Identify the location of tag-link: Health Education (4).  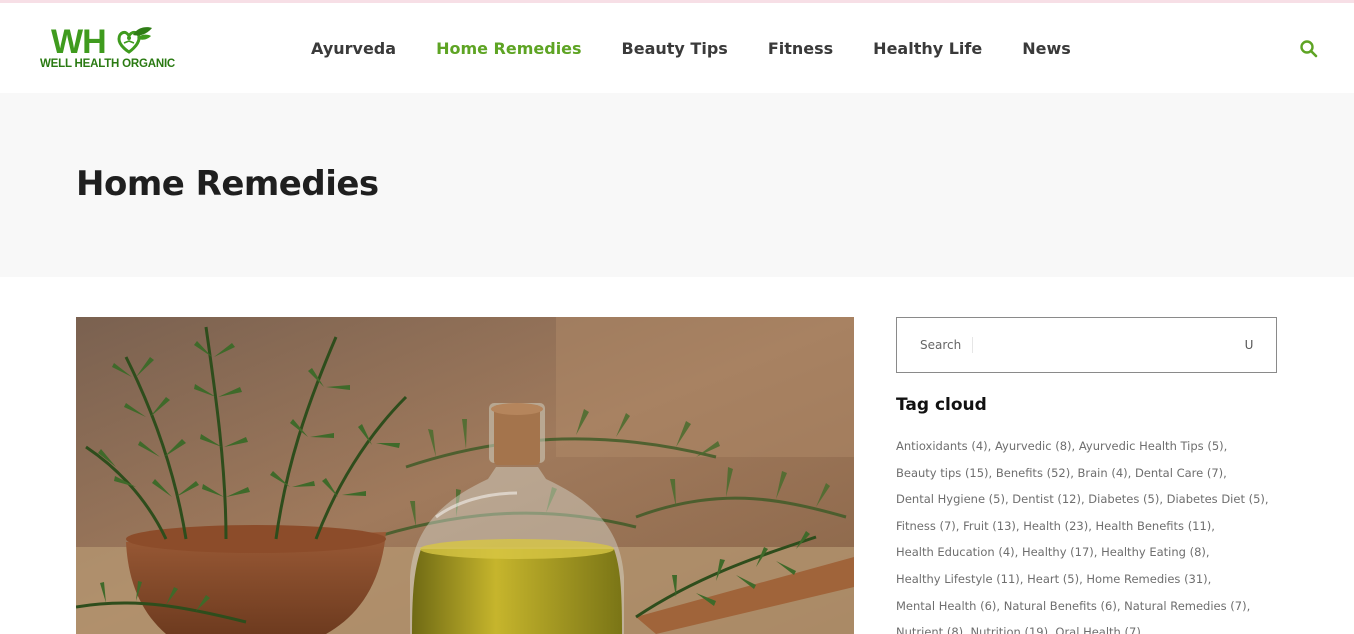
(955, 552).